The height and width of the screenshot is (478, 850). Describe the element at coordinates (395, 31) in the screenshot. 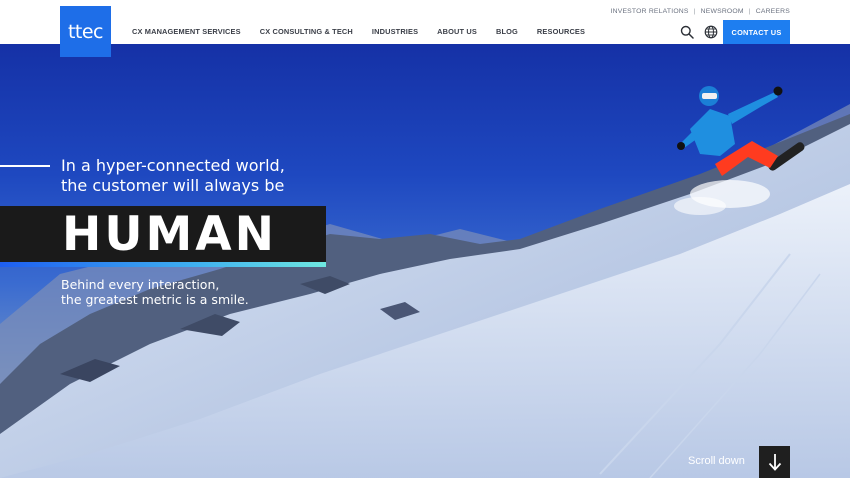

I see `nav-item-industries: INDUSTRIES` at that location.